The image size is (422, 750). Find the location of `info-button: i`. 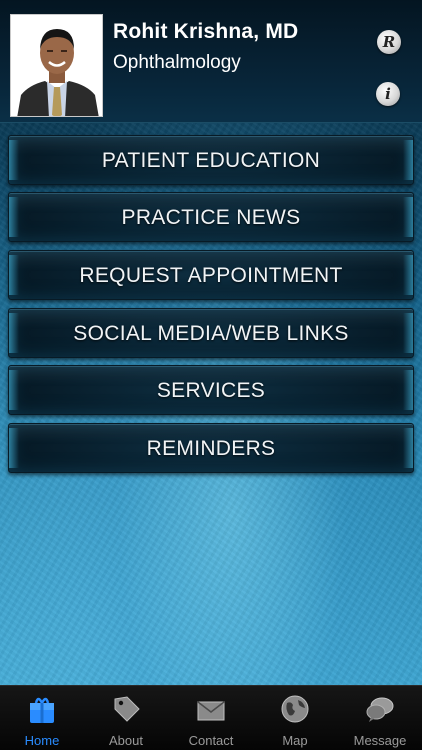

info-button: i is located at coordinates (388, 94).